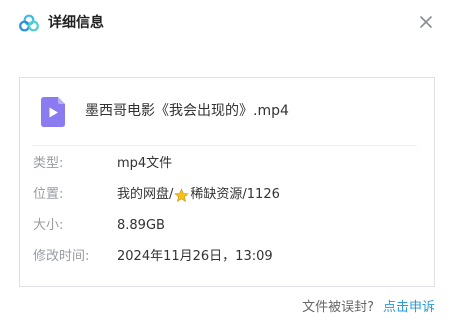 The height and width of the screenshot is (333, 450). What do you see at coordinates (48, 163) in the screenshot?
I see `type-label: 类型:` at bounding box center [48, 163].